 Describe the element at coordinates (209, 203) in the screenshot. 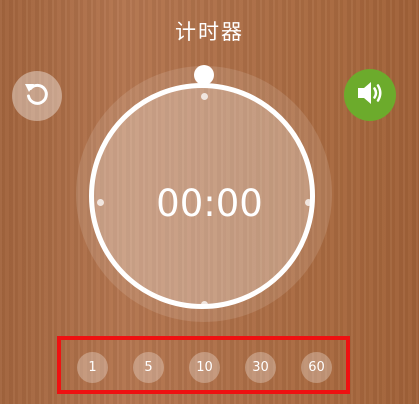

I see `timer-display: 00:00` at that location.